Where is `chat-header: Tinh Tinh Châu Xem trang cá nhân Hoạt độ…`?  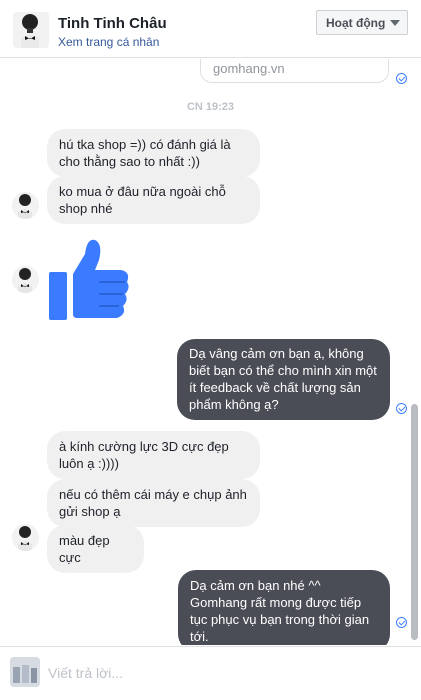
chat-header: Tinh Tinh Châu Xem trang cá nhân Hoạt độ… is located at coordinates (210, 29).